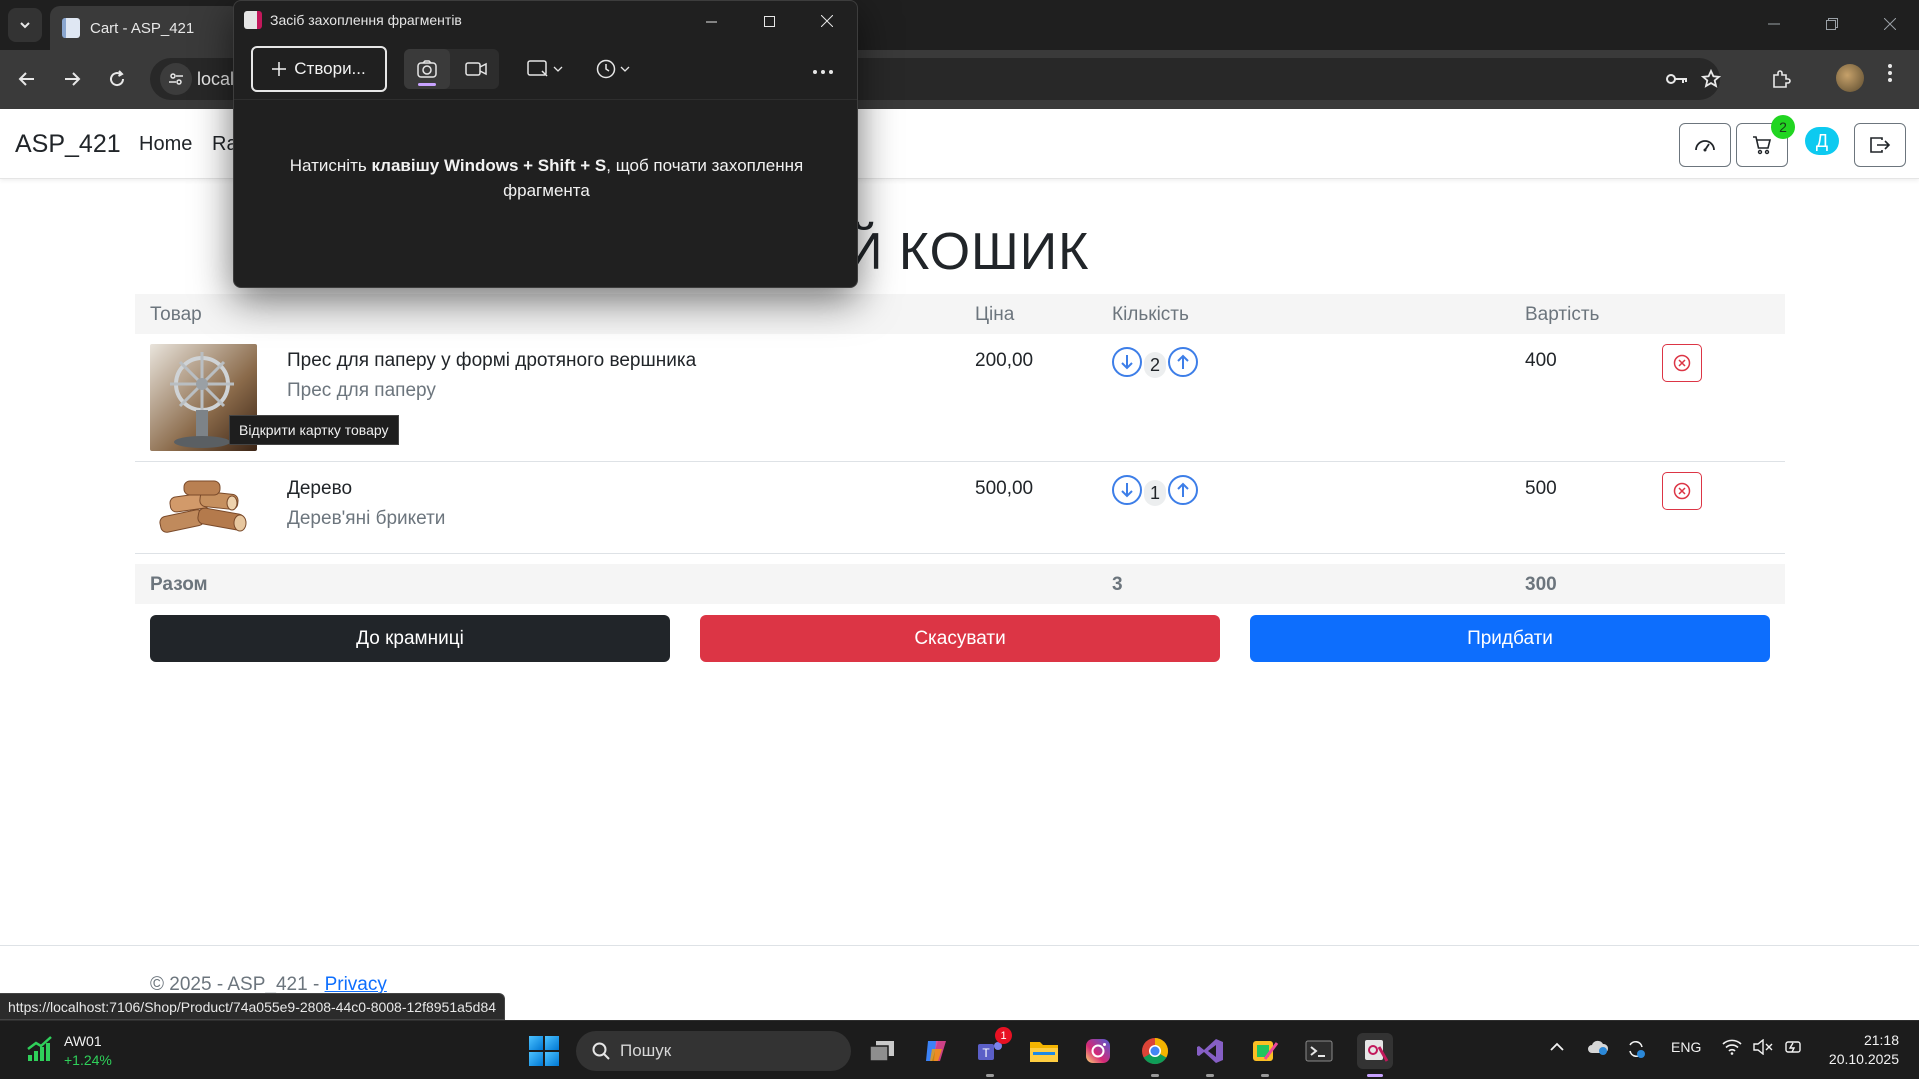 The width and height of the screenshot is (1919, 1079). What do you see at coordinates (72, 79) in the screenshot?
I see `forward-button` at bounding box center [72, 79].